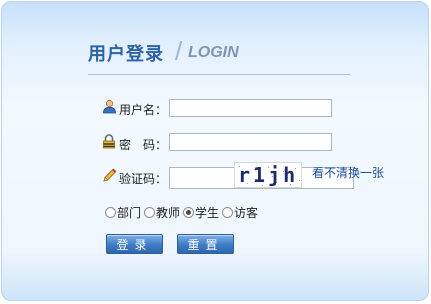 The height and width of the screenshot is (304, 431). I want to click on pencil-icon, so click(109, 177).